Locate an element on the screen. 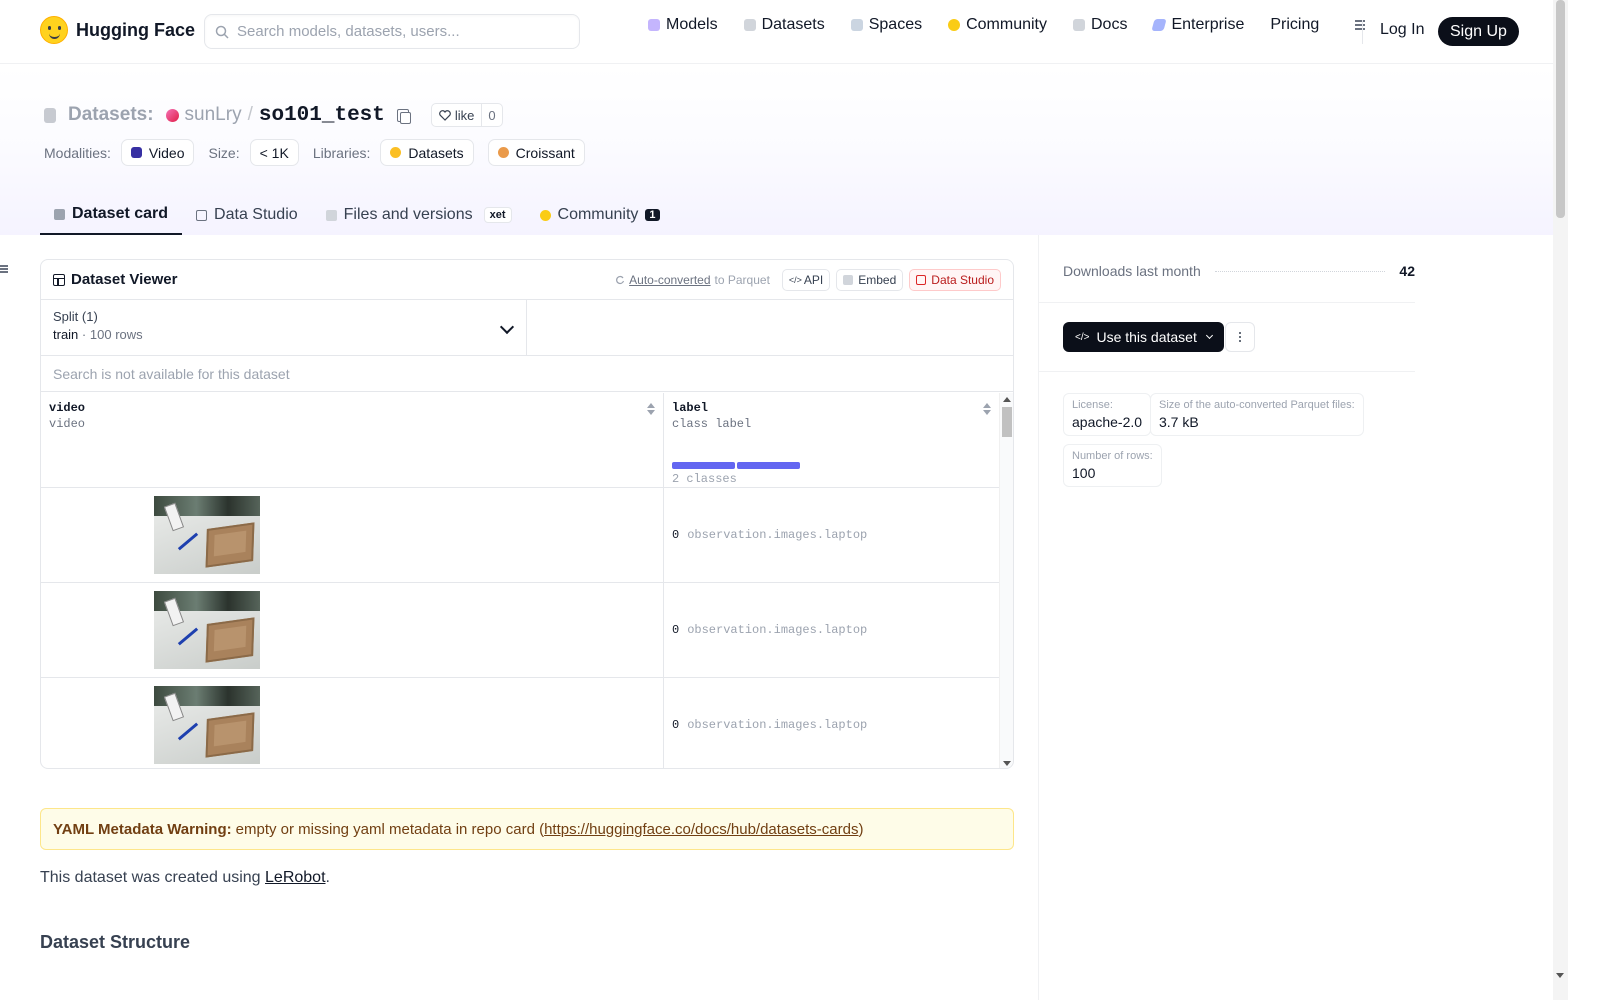  hugging-face-emoji-icon is located at coordinates (54, 30).